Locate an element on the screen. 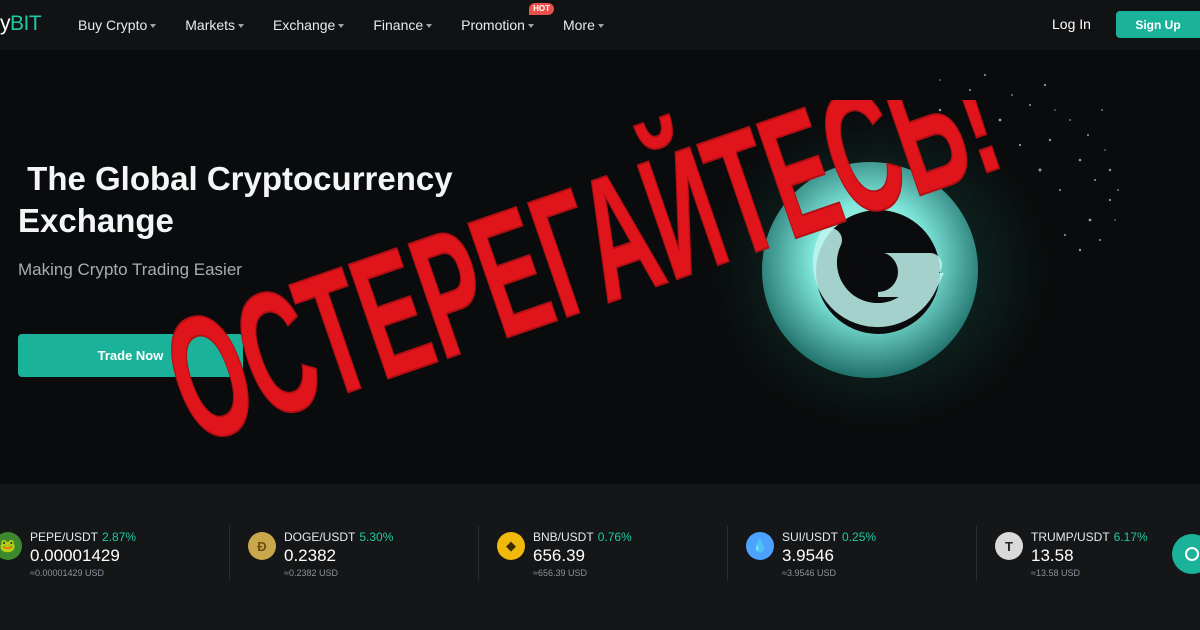 The height and width of the screenshot is (630, 1200). last-price: 3.9546 is located at coordinates (808, 555).